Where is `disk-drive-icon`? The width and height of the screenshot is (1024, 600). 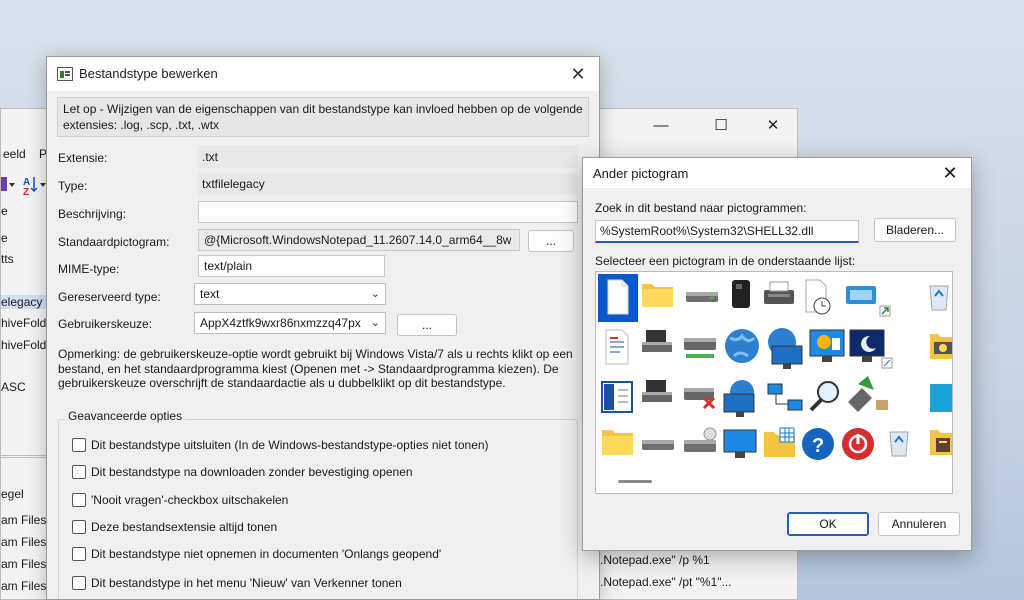 disk-drive-icon is located at coordinates (657, 341).